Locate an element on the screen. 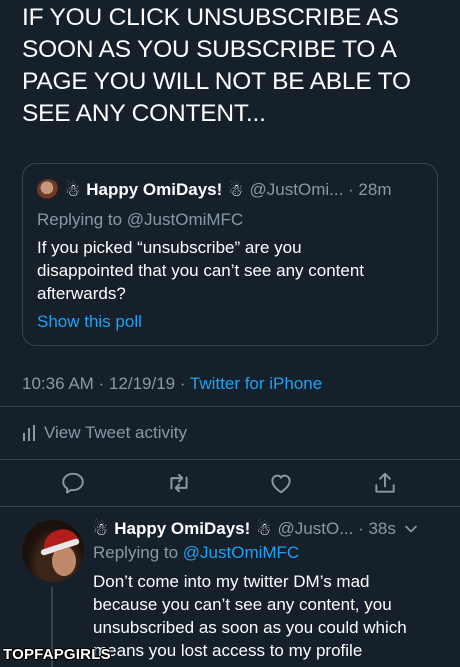  quoted-tweet-header: ☃ Happy OmiDays! ☃ @JustOmi... · 28m is located at coordinates (214, 190).